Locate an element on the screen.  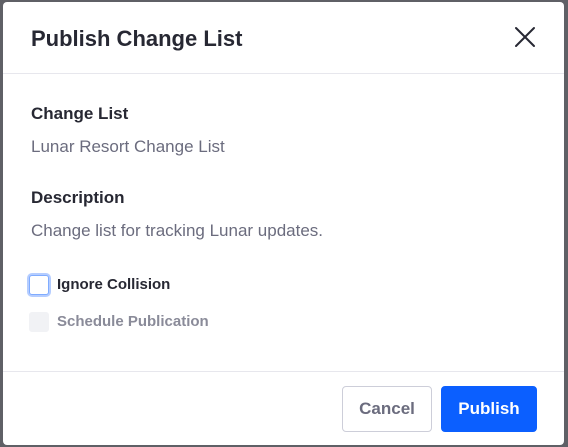
cancel-button: Cancel is located at coordinates (387, 409).